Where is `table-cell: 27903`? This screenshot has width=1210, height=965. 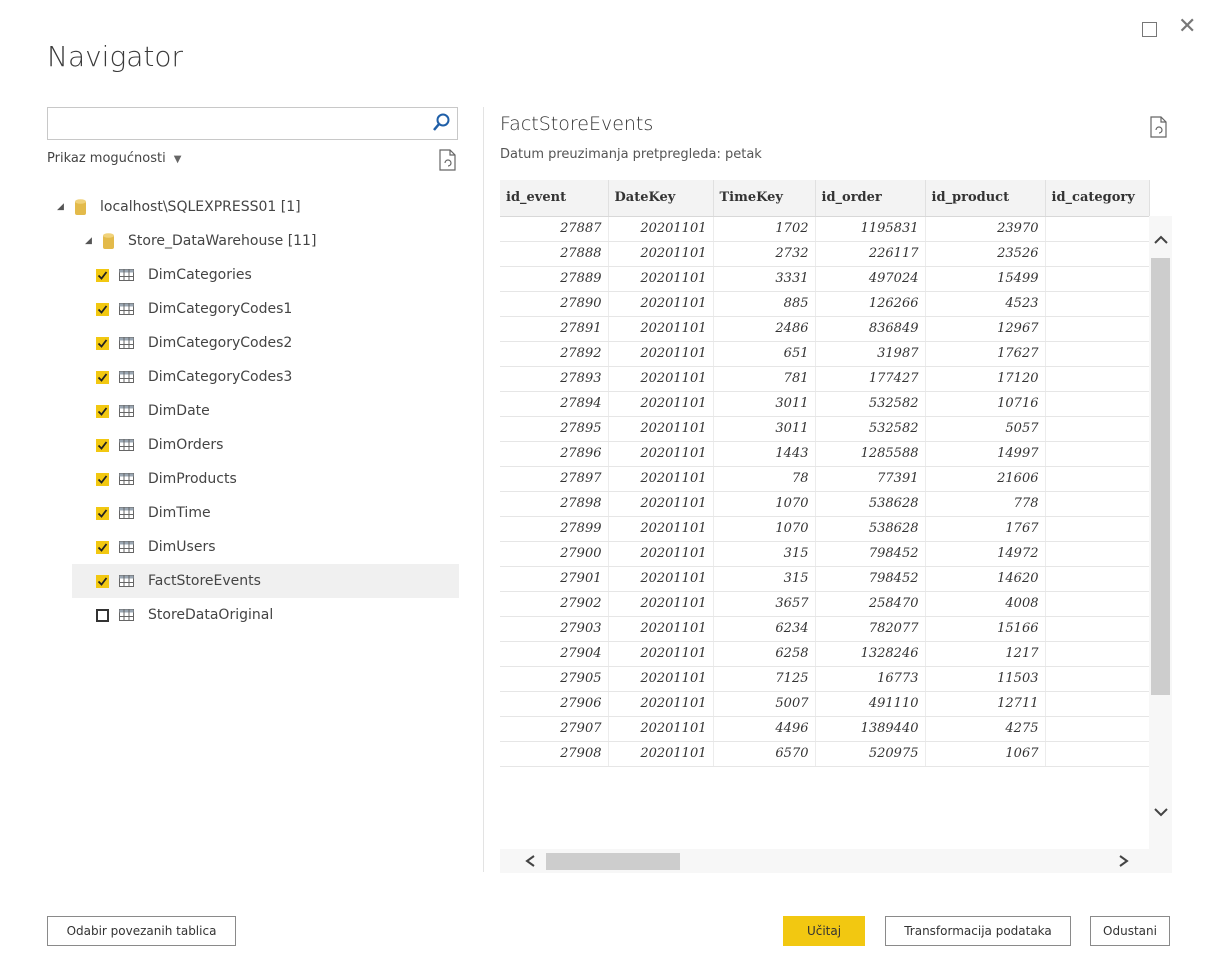
table-cell: 27903 is located at coordinates (554, 629).